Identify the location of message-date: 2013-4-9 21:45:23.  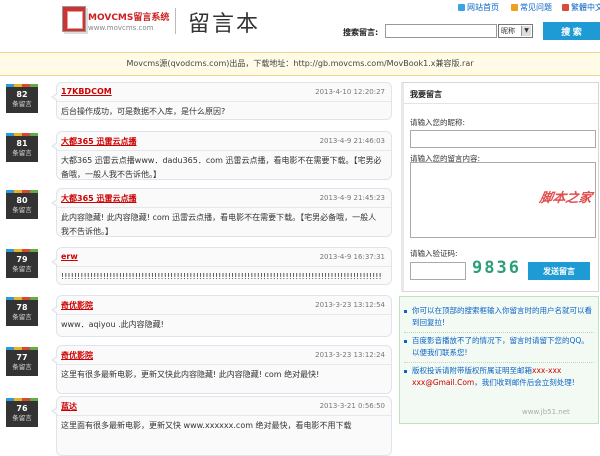
(352, 198).